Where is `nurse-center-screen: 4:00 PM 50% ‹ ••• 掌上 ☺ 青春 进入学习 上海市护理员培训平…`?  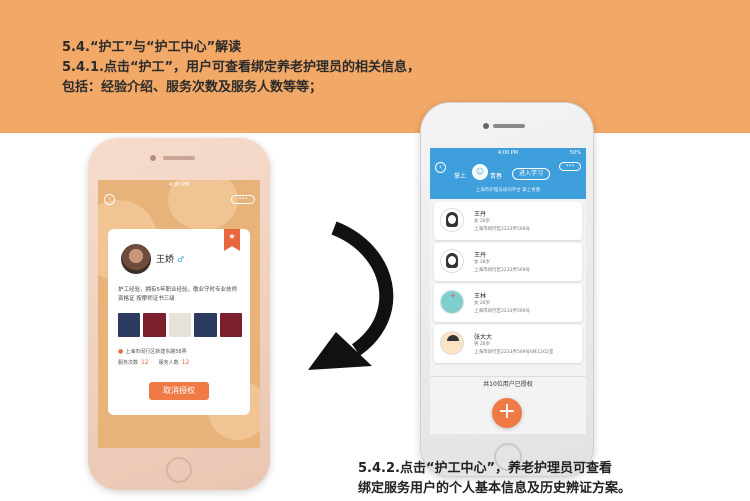
nurse-center-screen: 4:00 PM 50% ‹ ••• 掌上 ☺ 青春 进入学习 上海市护理员培训平… is located at coordinates (508, 291).